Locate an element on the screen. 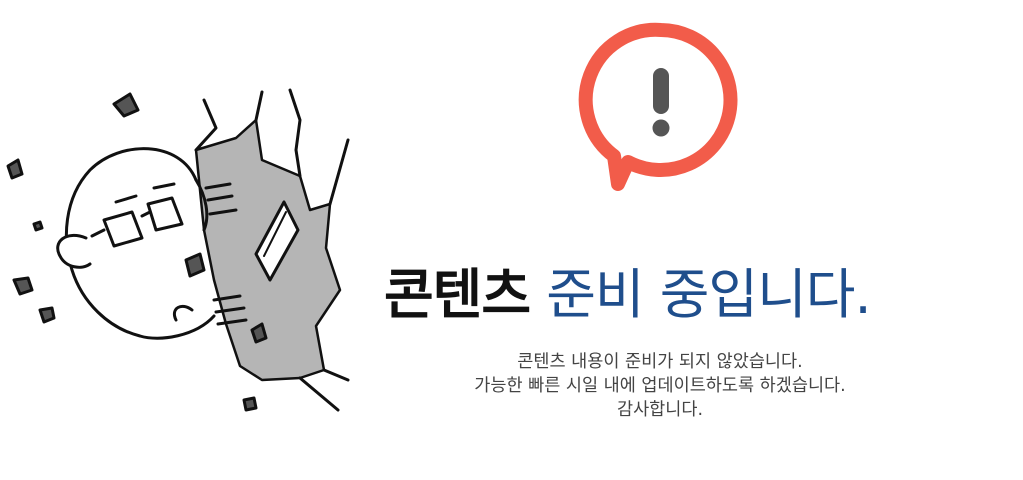 The height and width of the screenshot is (480, 1023). message-line: 가능한 빠른 시일 내에 업데이트하도록 하겠습니다. is located at coordinates (660, 386).